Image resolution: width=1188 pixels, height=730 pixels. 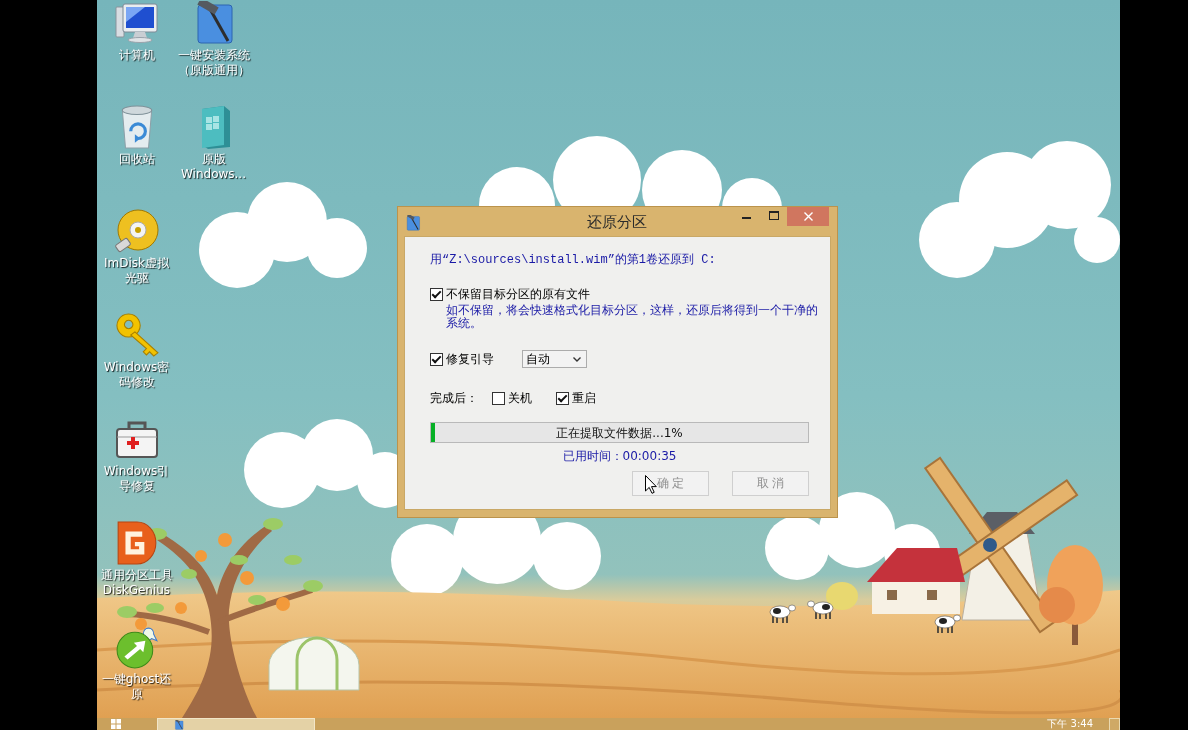 What do you see at coordinates (470, 359) in the screenshot?
I see `checkbox-label: 修复引导` at bounding box center [470, 359].